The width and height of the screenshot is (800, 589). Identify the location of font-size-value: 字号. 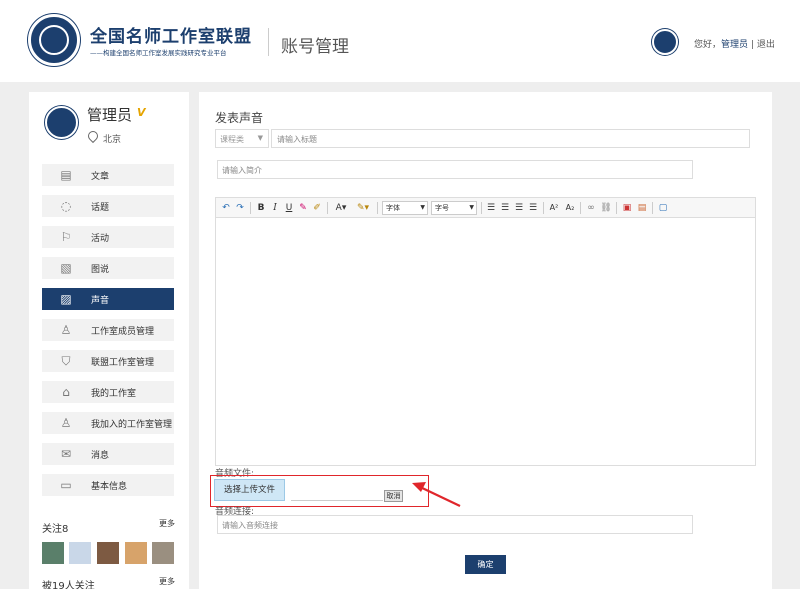
(442, 208).